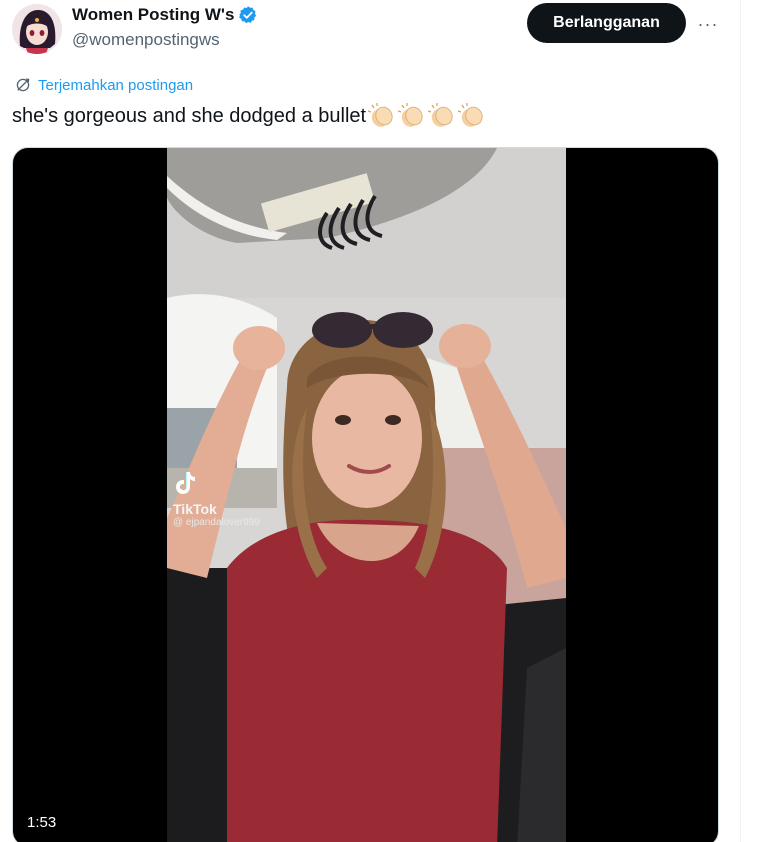  What do you see at coordinates (195, 509) in the screenshot?
I see `tiktok-brand: TikTok` at bounding box center [195, 509].